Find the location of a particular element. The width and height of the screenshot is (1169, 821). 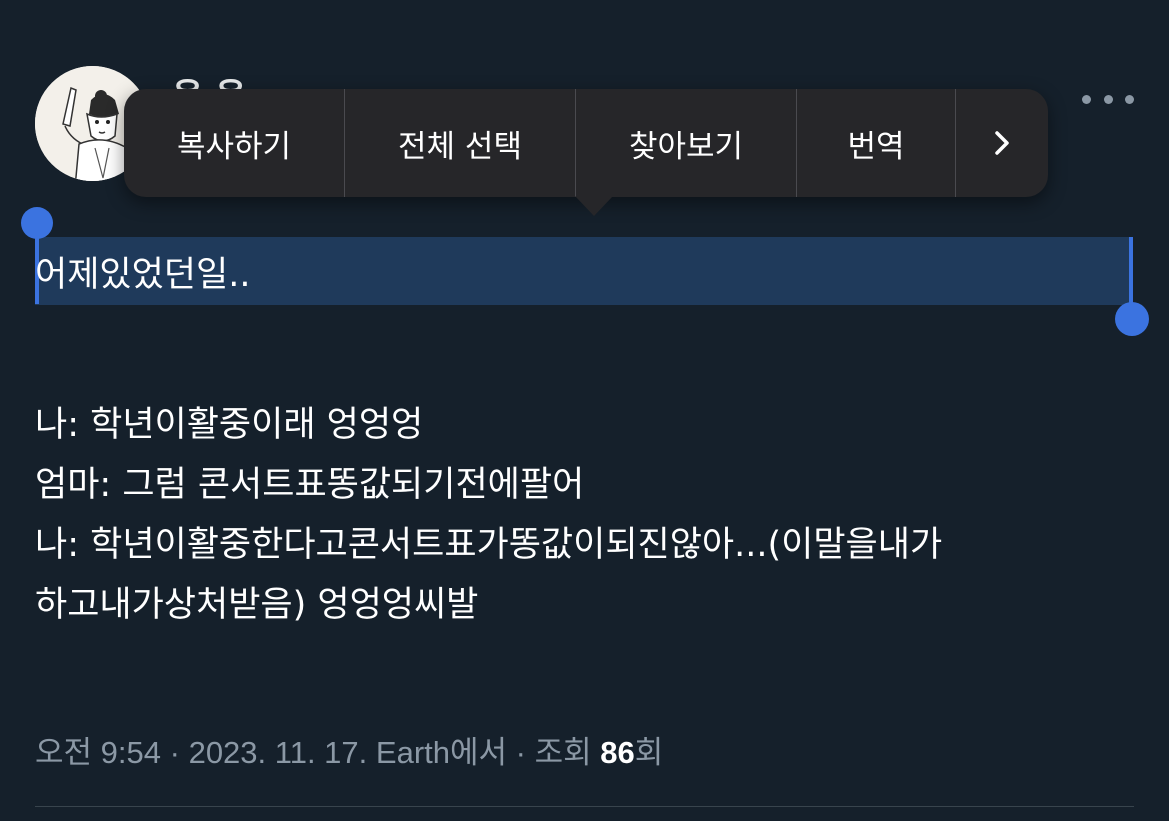

selection-start-handle is located at coordinates (37, 223).